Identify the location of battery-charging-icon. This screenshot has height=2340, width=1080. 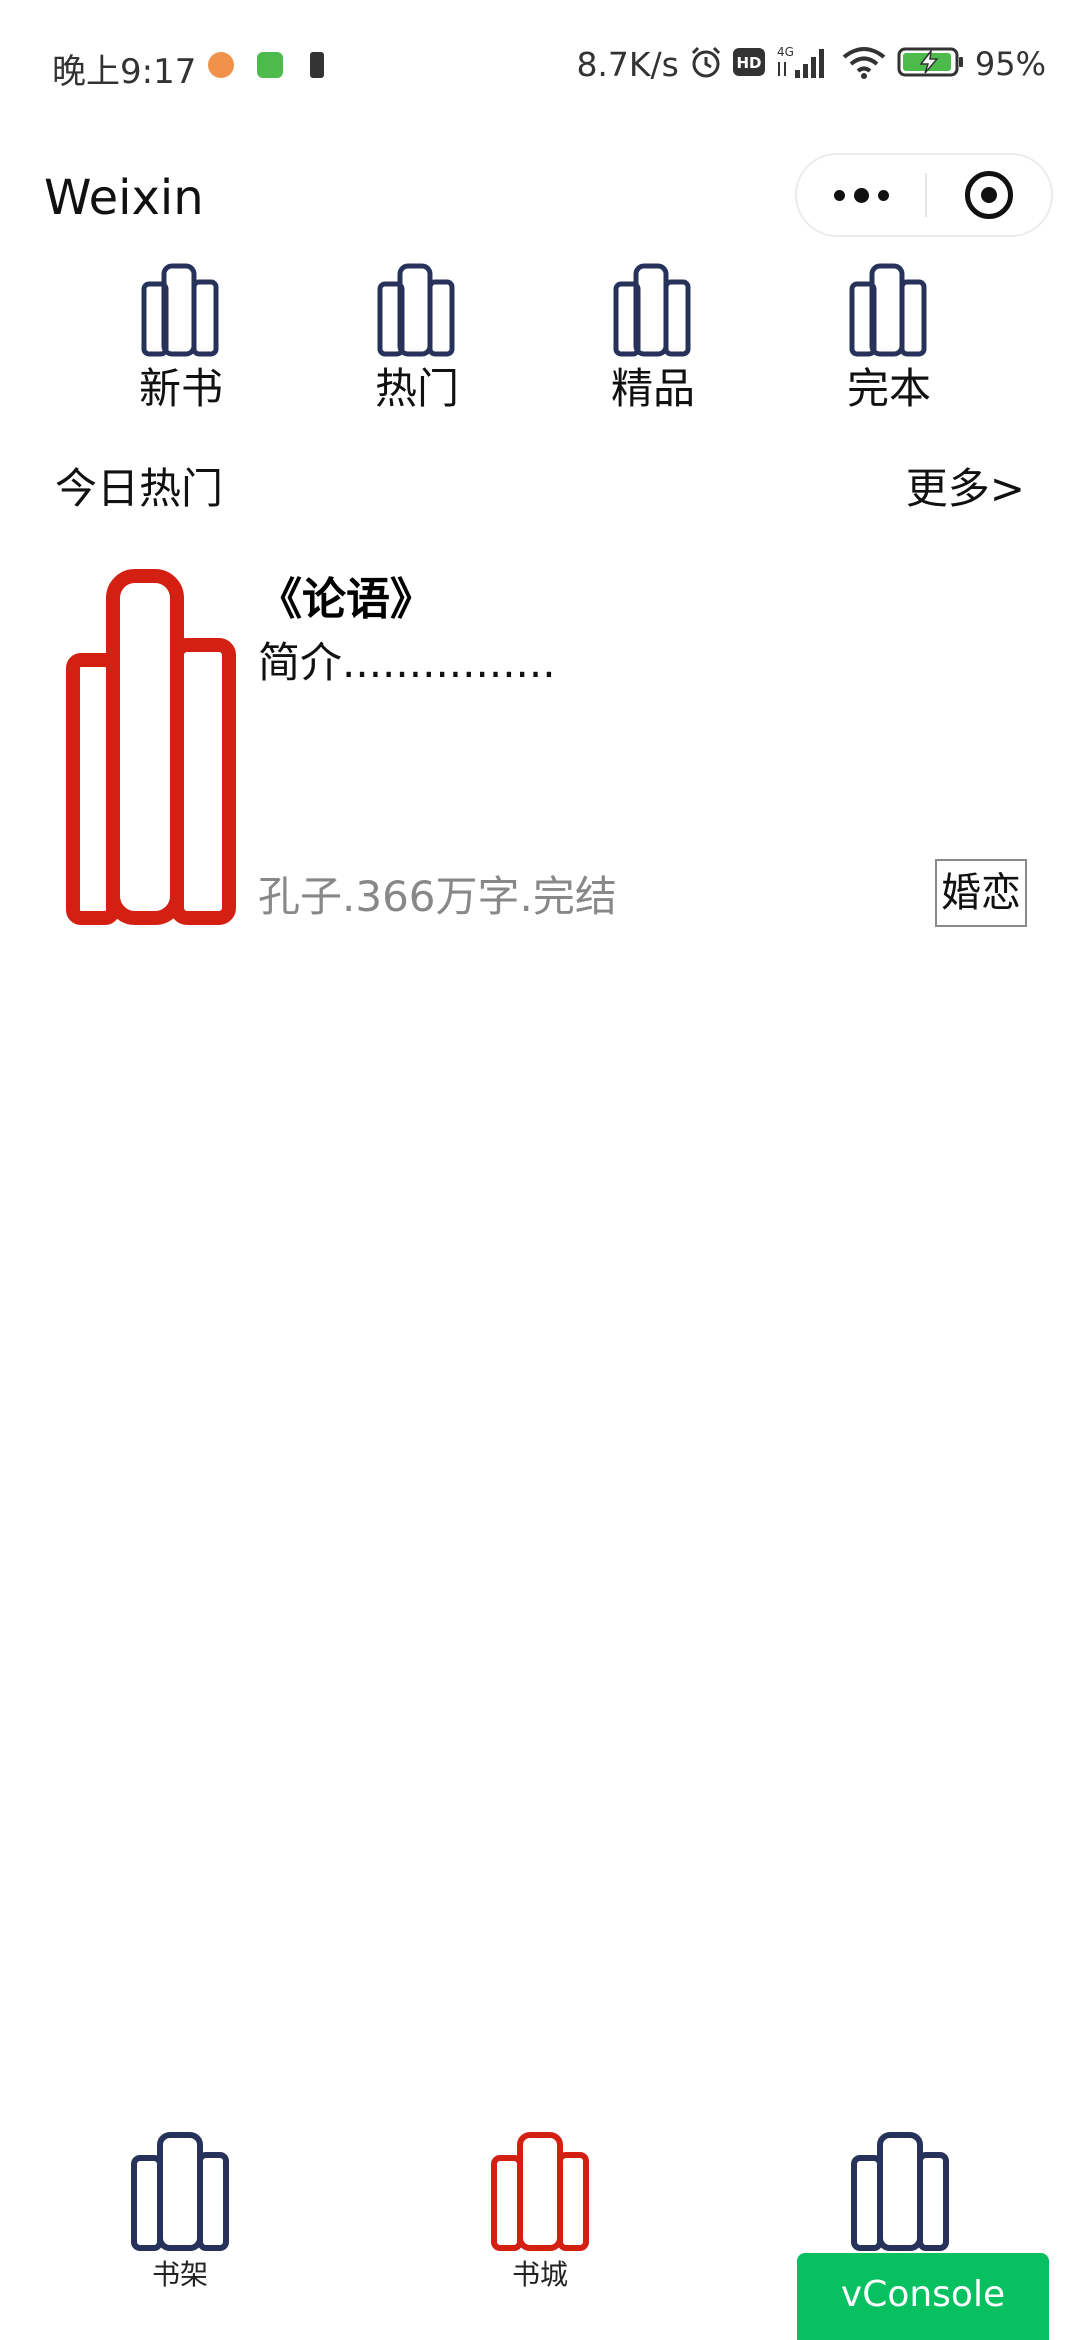
(931, 64).